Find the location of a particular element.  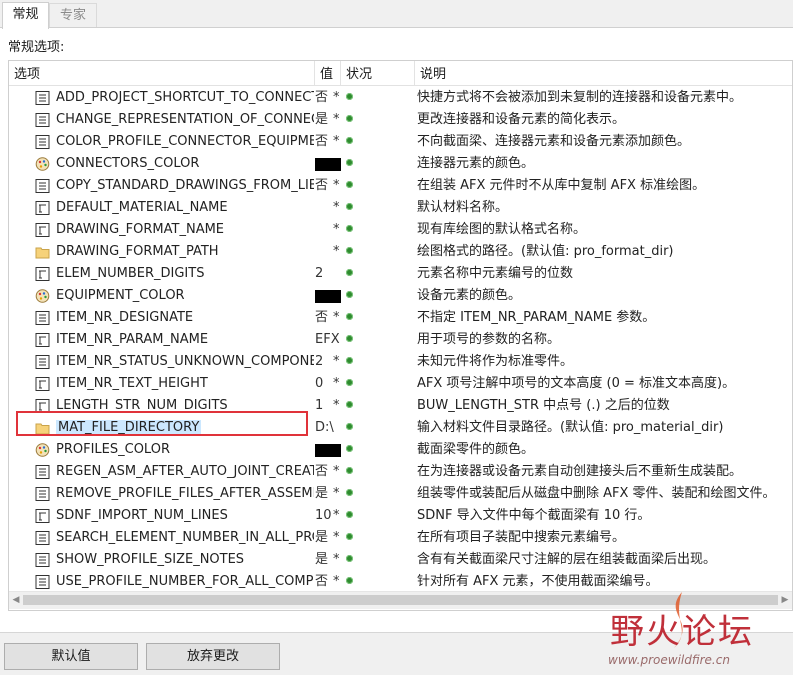

scroll-left-arrow-icon: ◀ is located at coordinates (16, 600).